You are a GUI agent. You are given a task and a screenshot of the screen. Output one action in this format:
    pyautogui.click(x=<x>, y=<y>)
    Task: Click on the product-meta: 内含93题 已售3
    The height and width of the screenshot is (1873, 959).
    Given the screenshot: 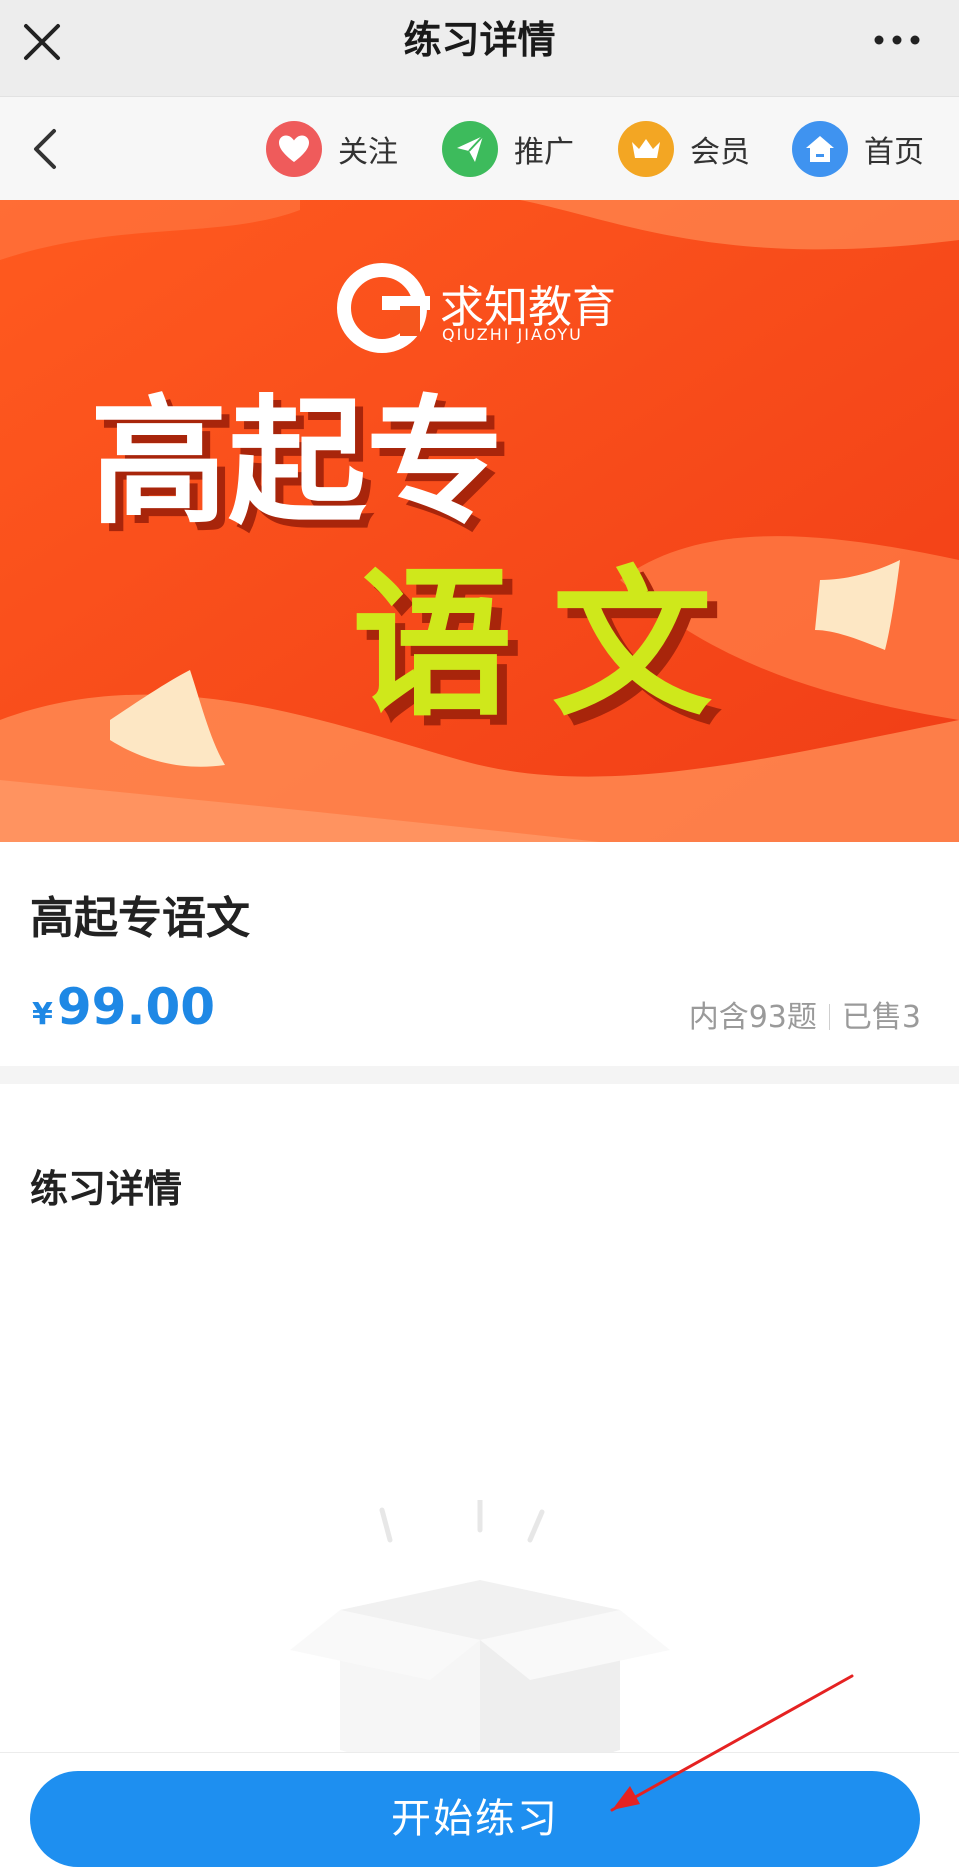 What is the action you would take?
    pyautogui.click(x=805, y=1014)
    